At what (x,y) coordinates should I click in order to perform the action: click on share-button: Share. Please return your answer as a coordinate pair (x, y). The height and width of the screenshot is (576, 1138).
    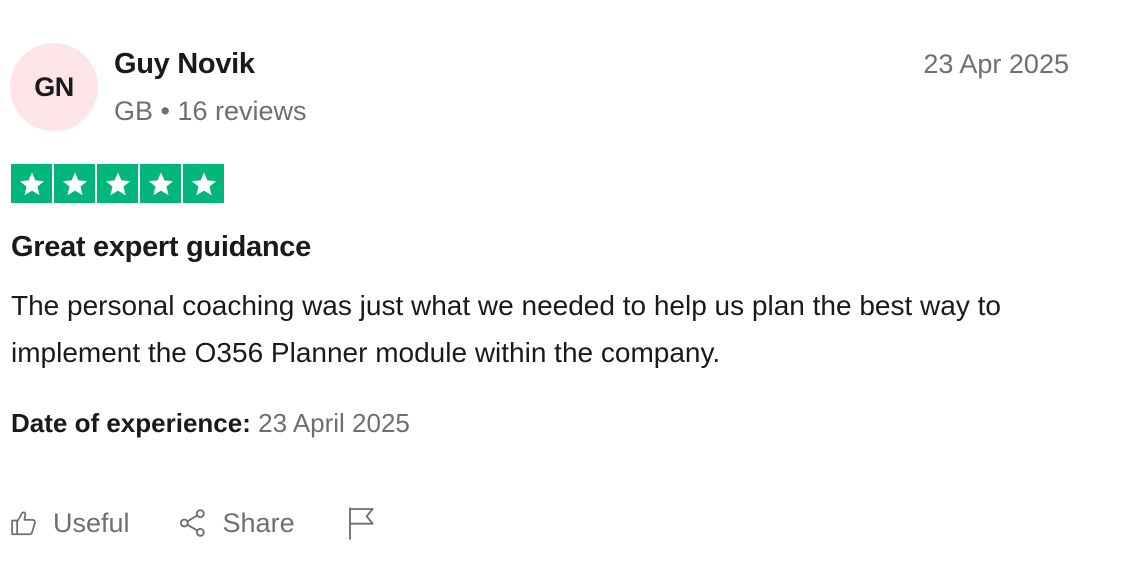
    Looking at the image, I should click on (236, 523).